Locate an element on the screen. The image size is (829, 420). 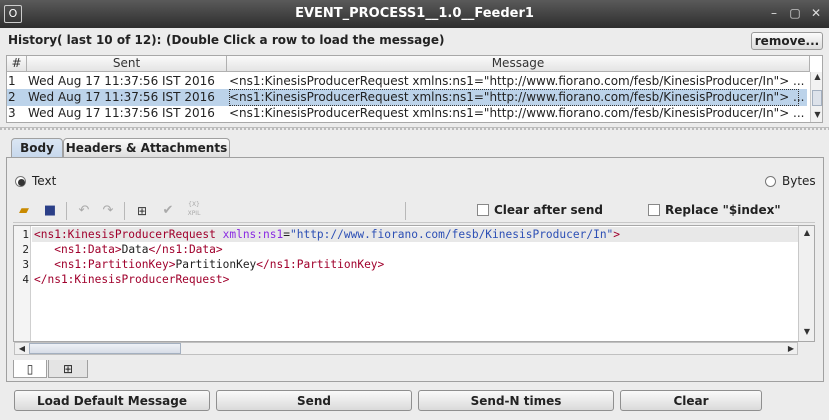
redo-icon: ↷ is located at coordinates (108, 211).